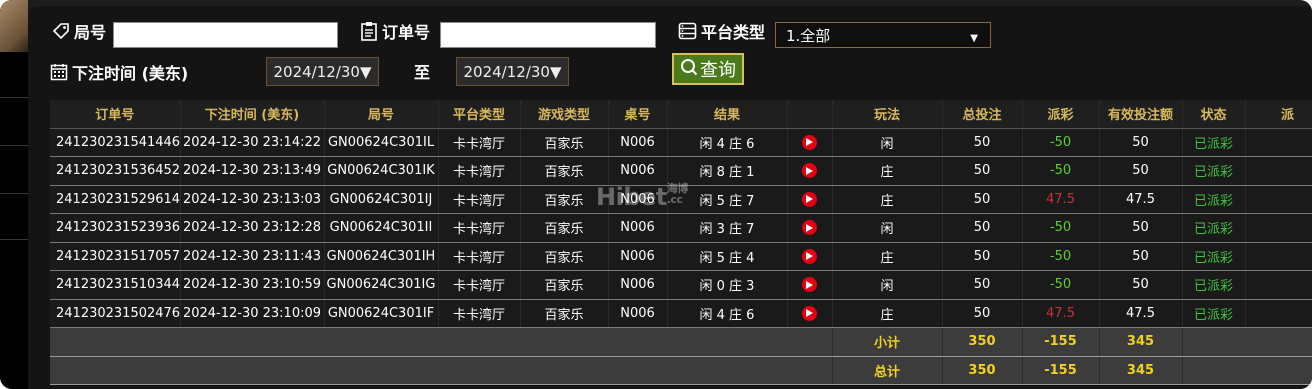 This screenshot has width=1312, height=389. What do you see at coordinates (887, 313) in the screenshot?
I see `play-type-cell: 庄` at bounding box center [887, 313].